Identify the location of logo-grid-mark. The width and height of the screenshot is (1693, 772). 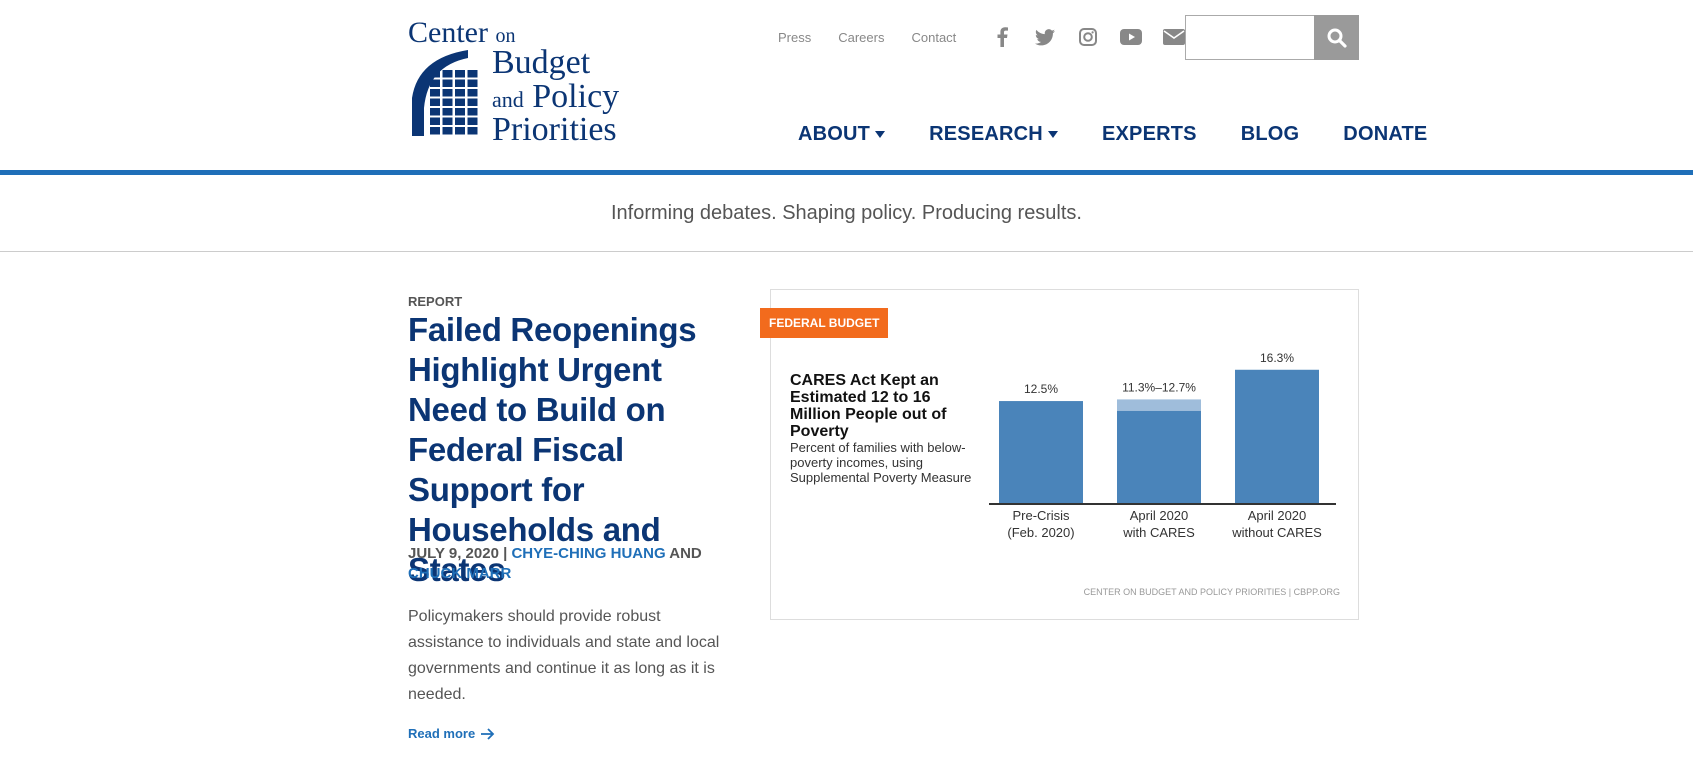
(445, 93).